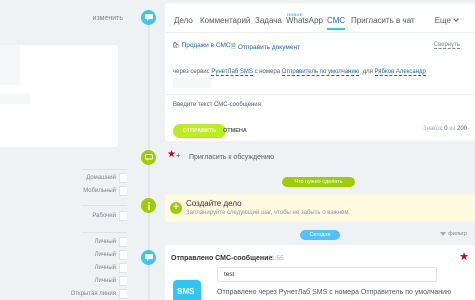 Image resolution: width=475 pixels, height=300 pixels. I want to click on via-prefix: через сервис, so click(191, 72).